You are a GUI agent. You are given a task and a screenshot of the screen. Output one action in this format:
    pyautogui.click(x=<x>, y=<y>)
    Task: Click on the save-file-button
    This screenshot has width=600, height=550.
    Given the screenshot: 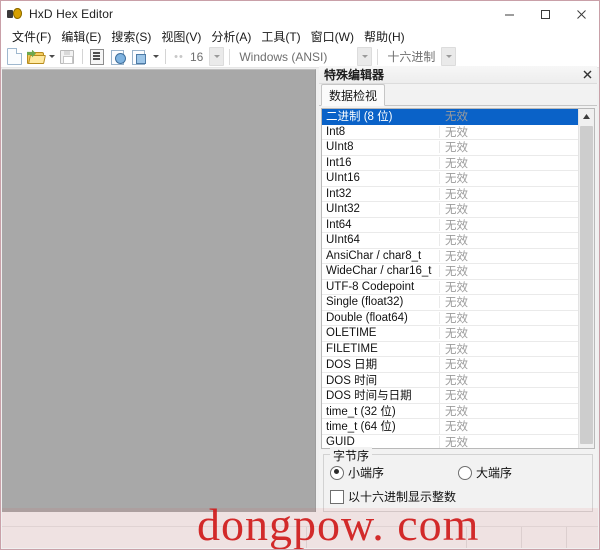 What is the action you would take?
    pyautogui.click(x=67, y=57)
    